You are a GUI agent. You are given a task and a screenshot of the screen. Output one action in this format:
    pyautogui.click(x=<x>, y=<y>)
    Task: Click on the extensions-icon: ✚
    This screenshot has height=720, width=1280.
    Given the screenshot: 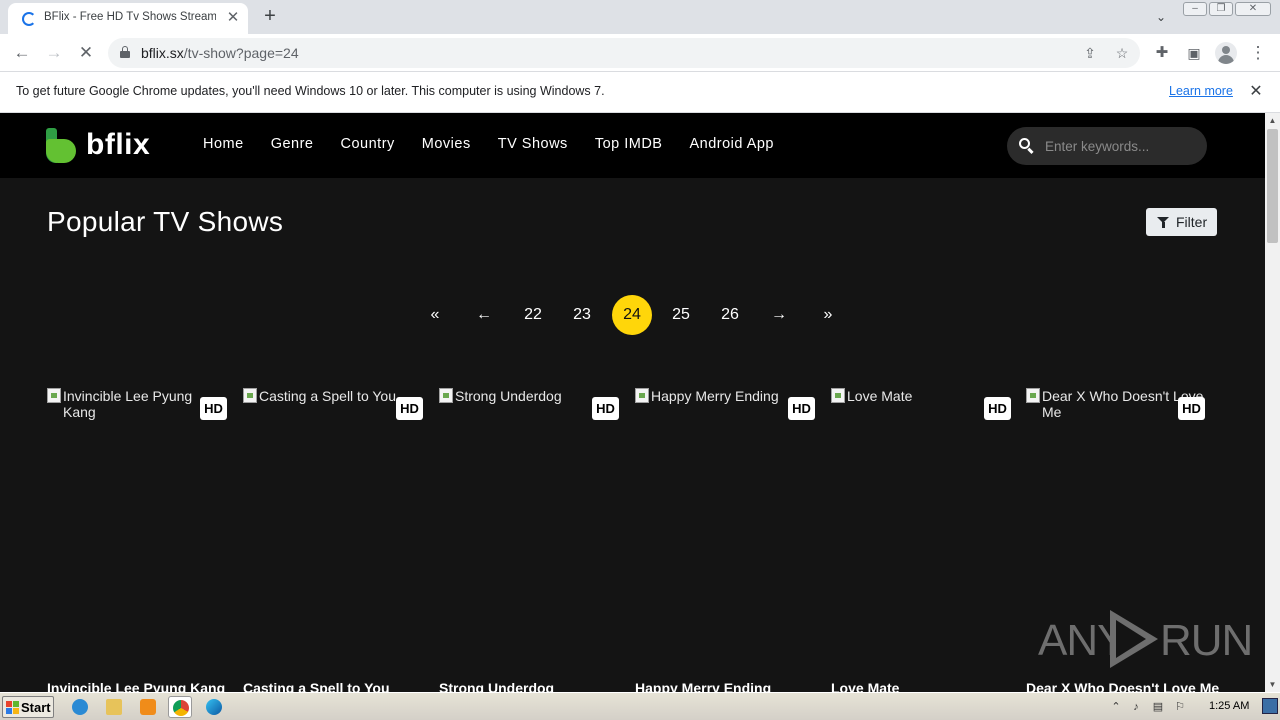 What is the action you would take?
    pyautogui.click(x=1162, y=53)
    